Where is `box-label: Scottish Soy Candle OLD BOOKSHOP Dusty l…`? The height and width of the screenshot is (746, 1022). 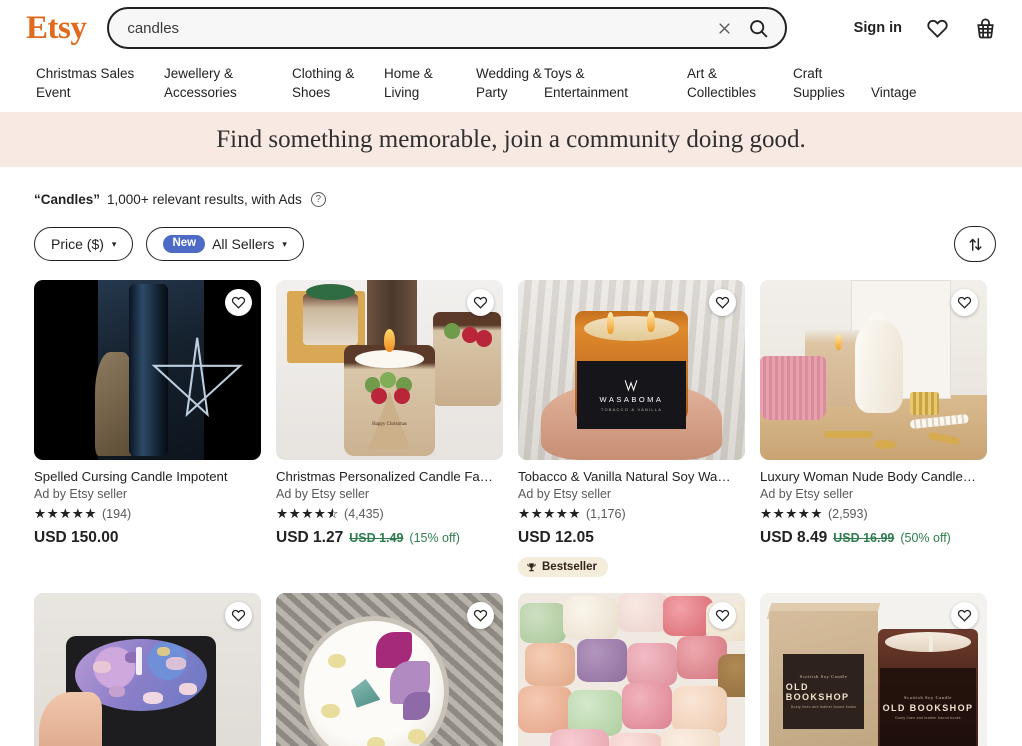
box-label: Scottish Soy Candle OLD BOOKSHOP Dusty l… is located at coordinates (823, 691).